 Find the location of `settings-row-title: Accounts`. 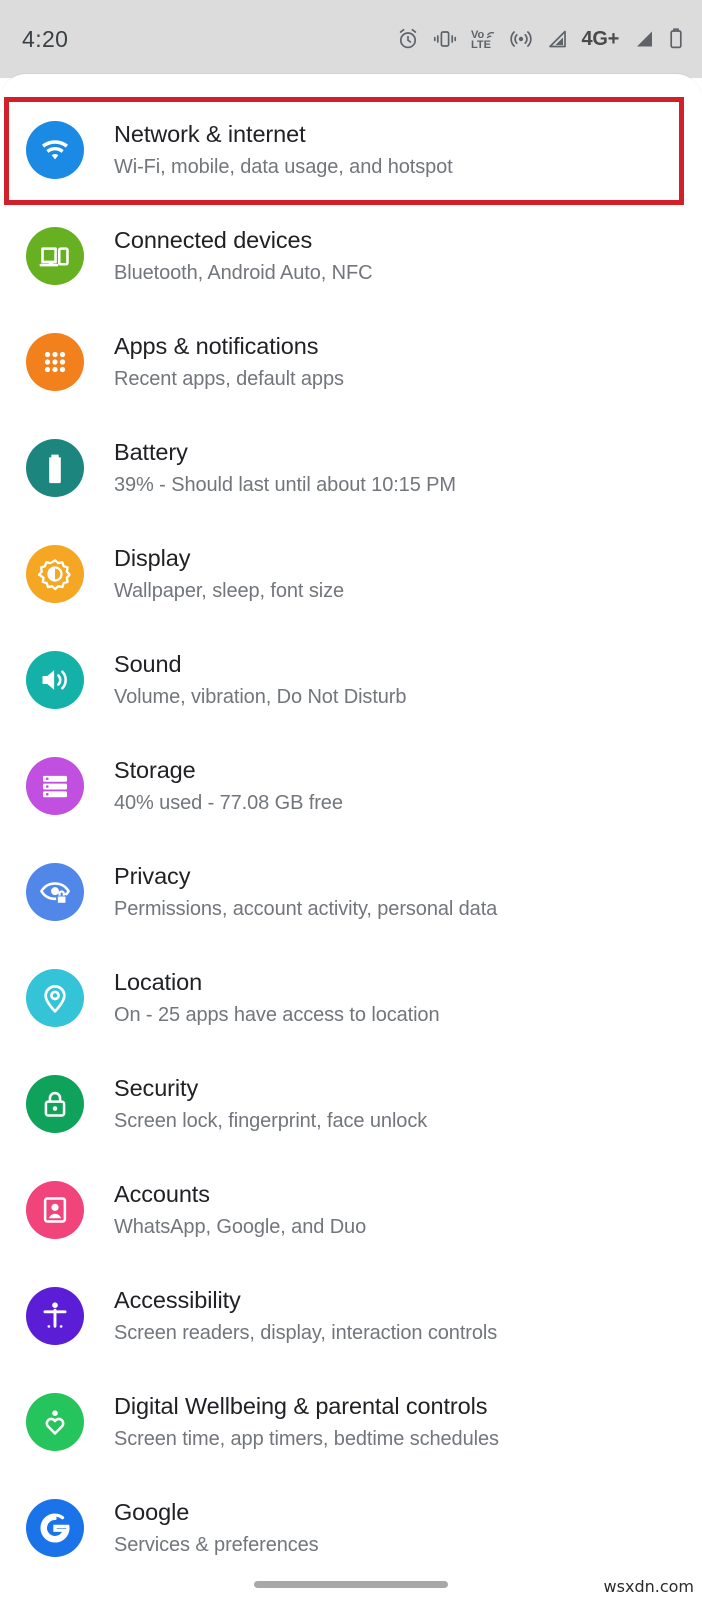

settings-row-title: Accounts is located at coordinates (162, 1193).